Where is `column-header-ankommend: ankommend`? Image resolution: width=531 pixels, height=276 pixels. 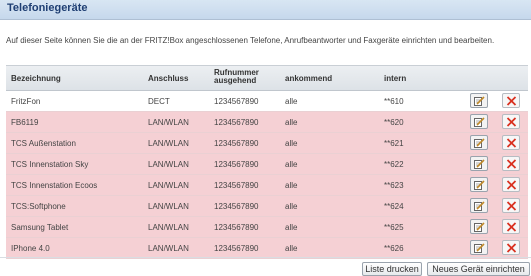
column-header-ankommend: ankommend is located at coordinates (309, 78).